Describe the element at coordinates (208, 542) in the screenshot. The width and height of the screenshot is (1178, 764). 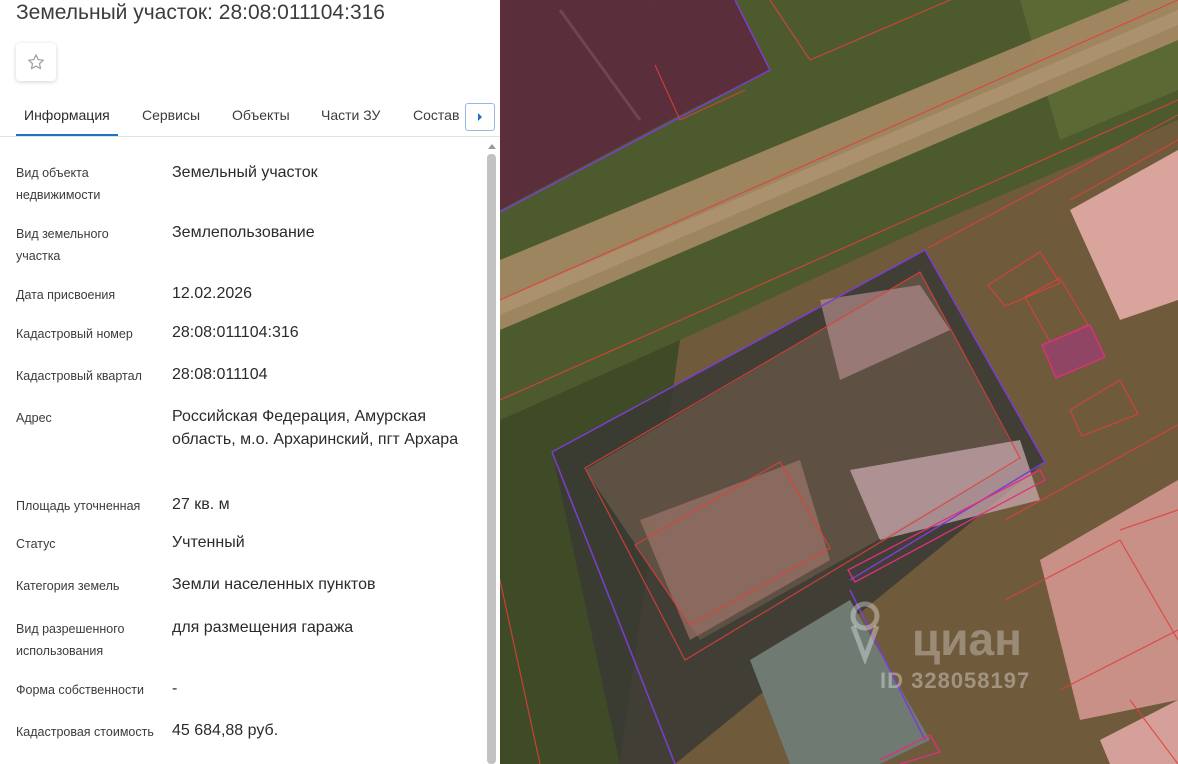
I see `value-status: Учтенный` at that location.